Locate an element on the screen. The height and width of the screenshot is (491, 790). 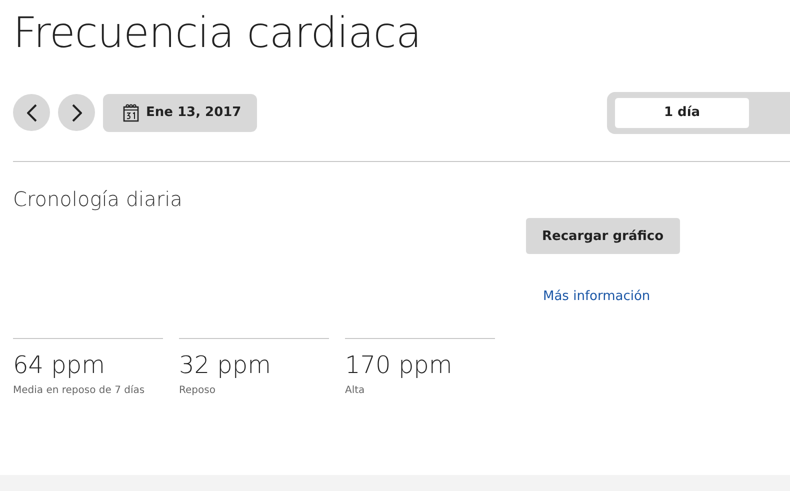
stat-value: 64 ppm is located at coordinates (59, 365).